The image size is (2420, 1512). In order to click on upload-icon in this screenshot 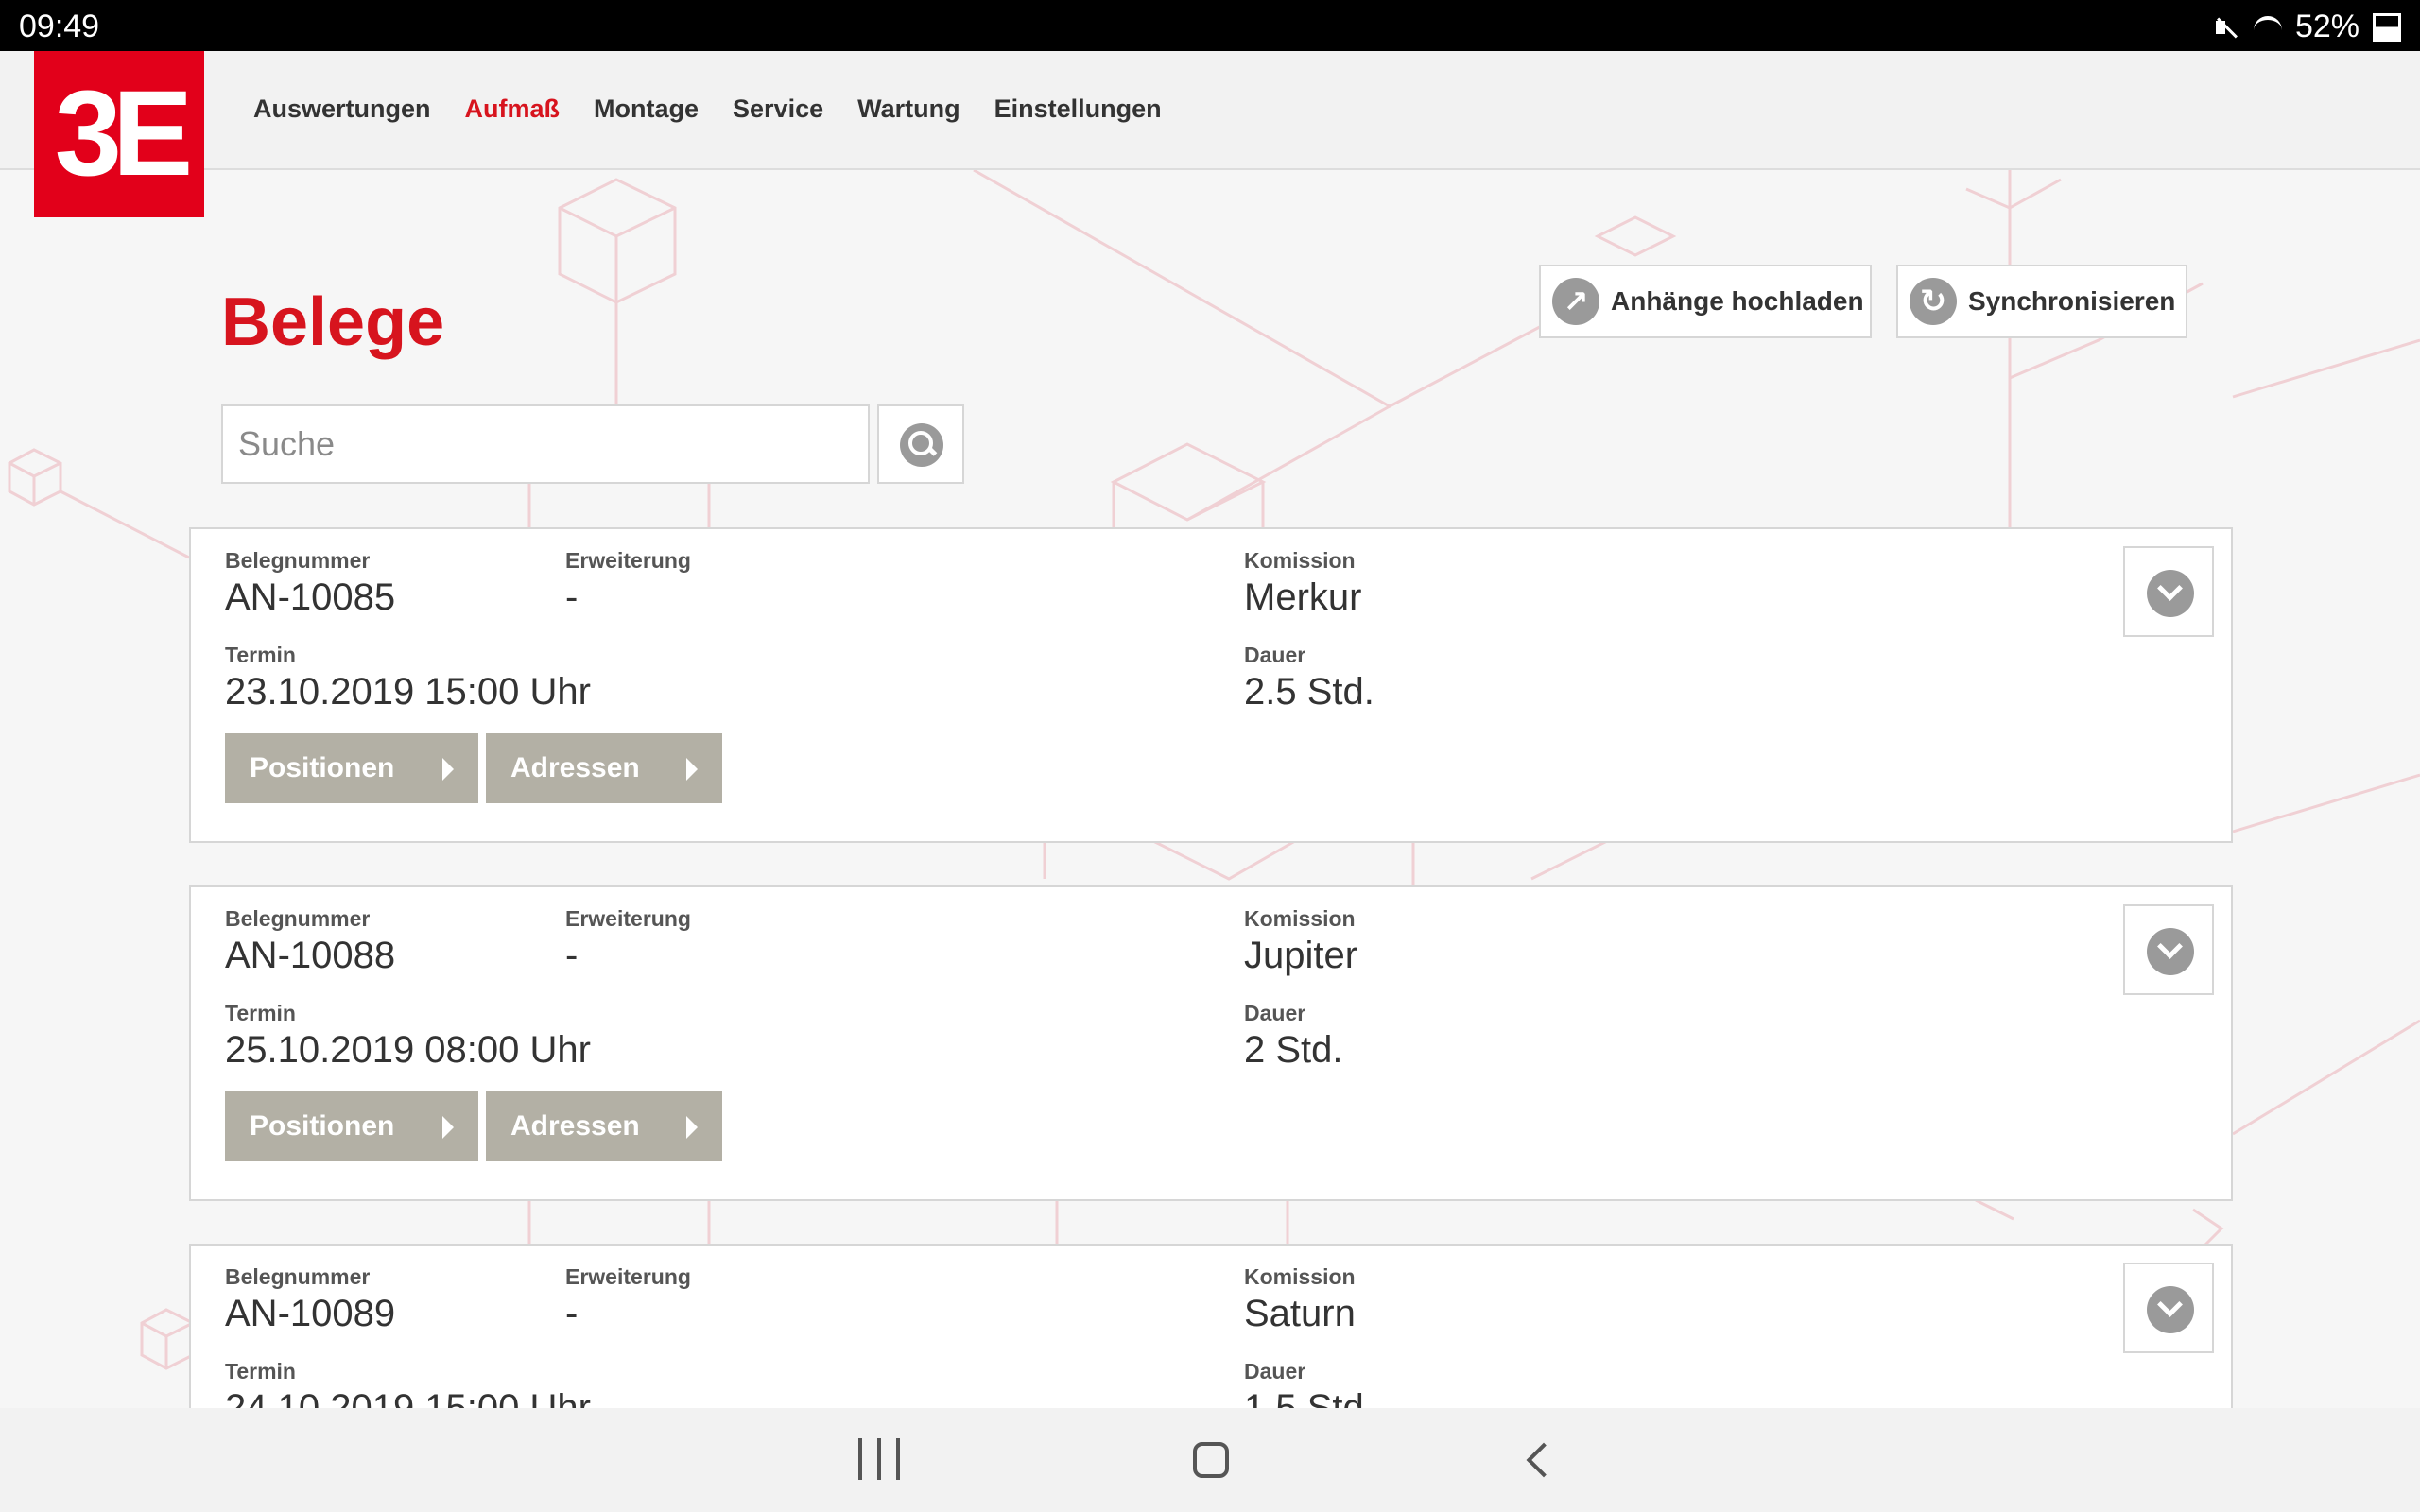, I will do `click(1575, 301)`.